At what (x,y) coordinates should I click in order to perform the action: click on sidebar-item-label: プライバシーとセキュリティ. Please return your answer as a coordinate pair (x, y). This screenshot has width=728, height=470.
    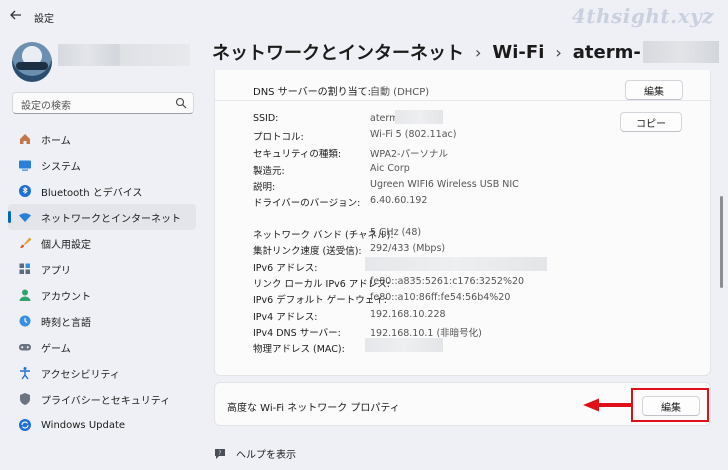
    Looking at the image, I should click on (106, 401).